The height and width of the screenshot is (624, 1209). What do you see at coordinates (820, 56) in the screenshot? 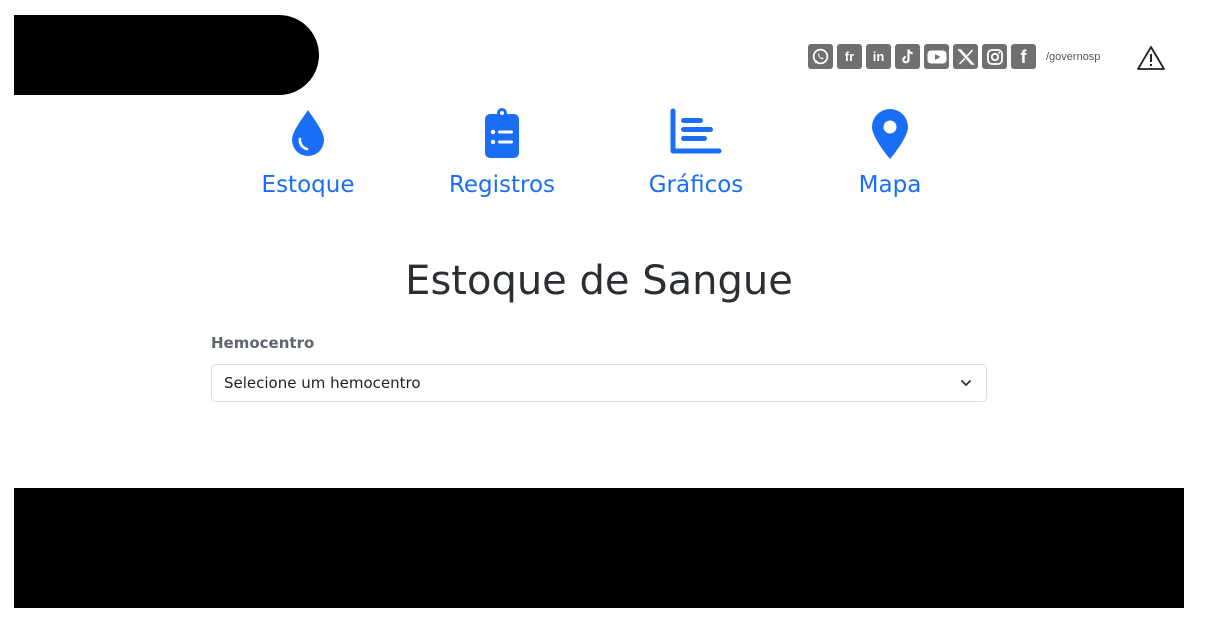
I see `whatsapp-icon` at bounding box center [820, 56].